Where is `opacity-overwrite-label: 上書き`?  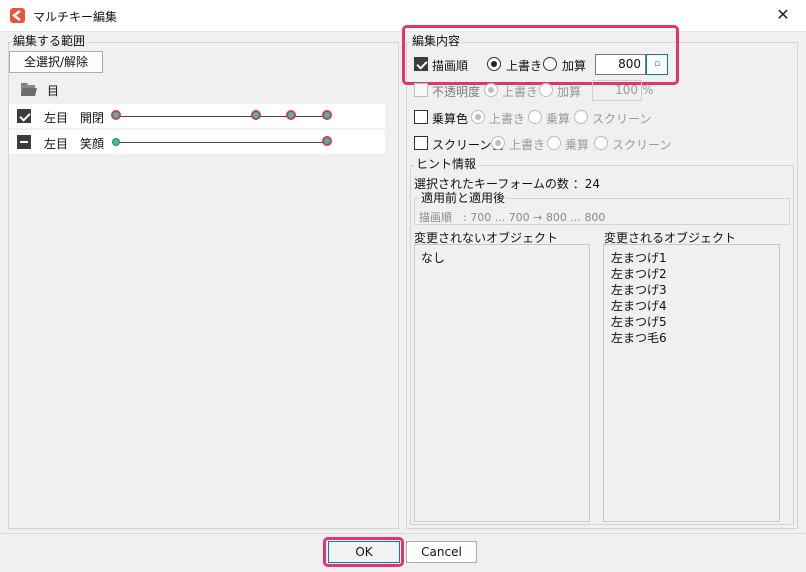
opacity-overwrite-label: 上書き is located at coordinates (520, 92).